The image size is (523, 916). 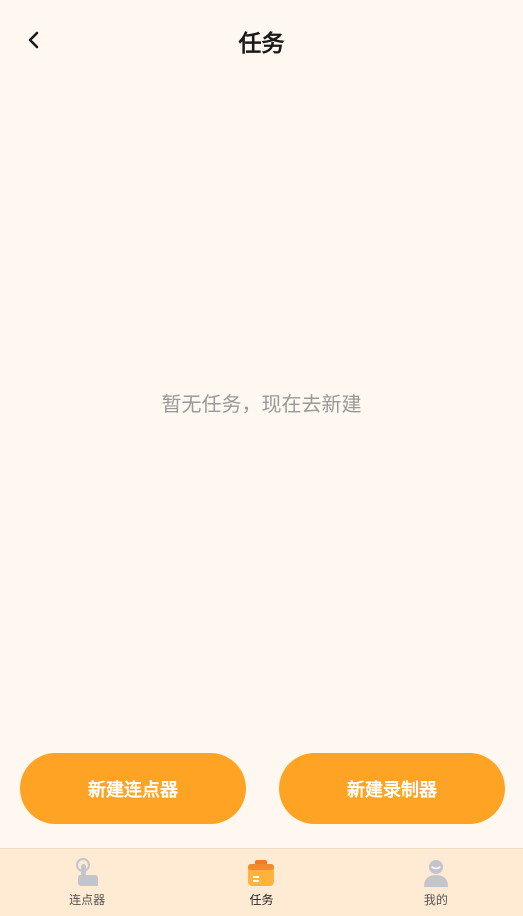 What do you see at coordinates (261, 873) in the screenshot?
I see `task-box-icon` at bounding box center [261, 873].